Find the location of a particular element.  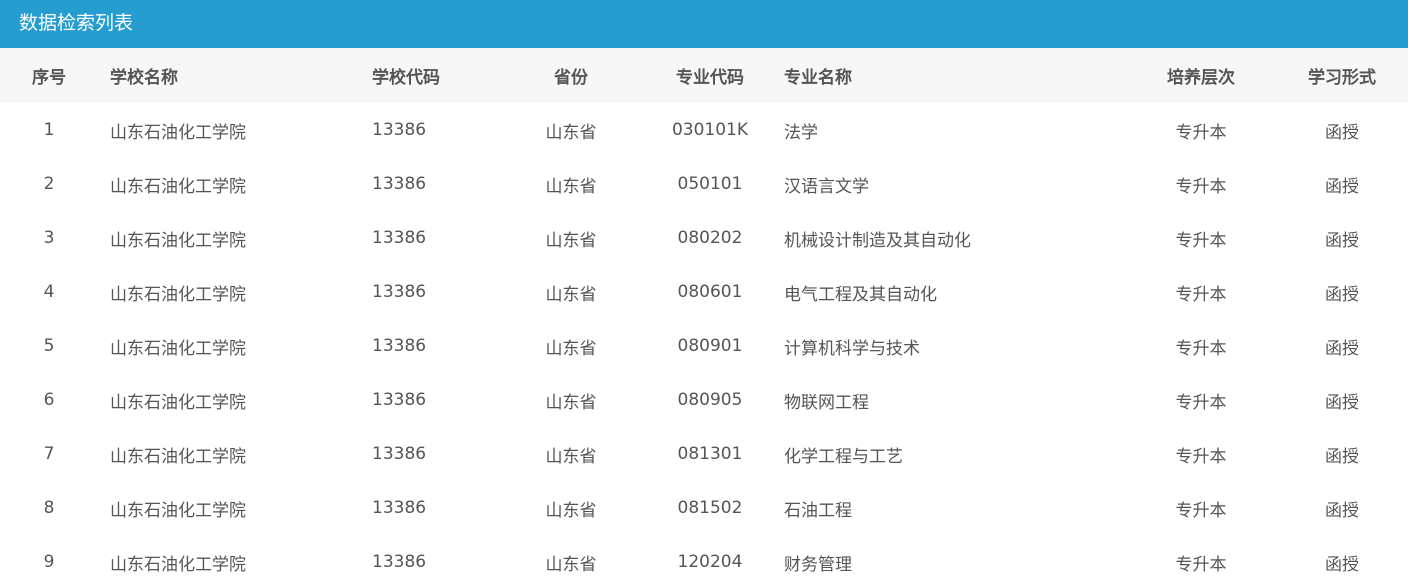

cell-major-name: 化学工程与工艺 is located at coordinates (843, 456).